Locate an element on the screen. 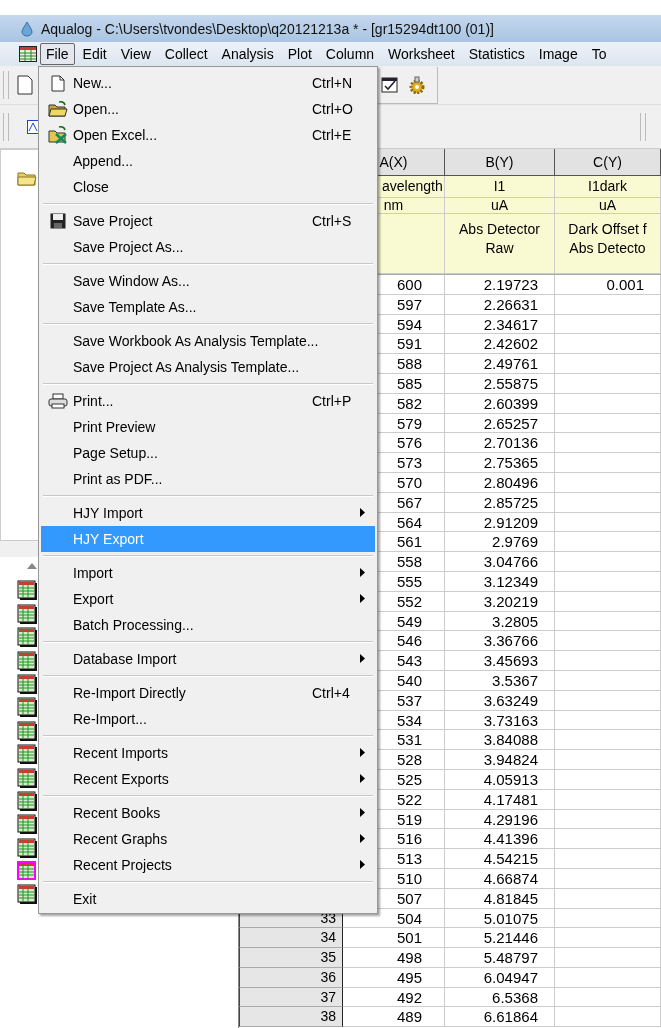 This screenshot has height=1028, width=661. table-cell: 2.65257 is located at coordinates (500, 423).